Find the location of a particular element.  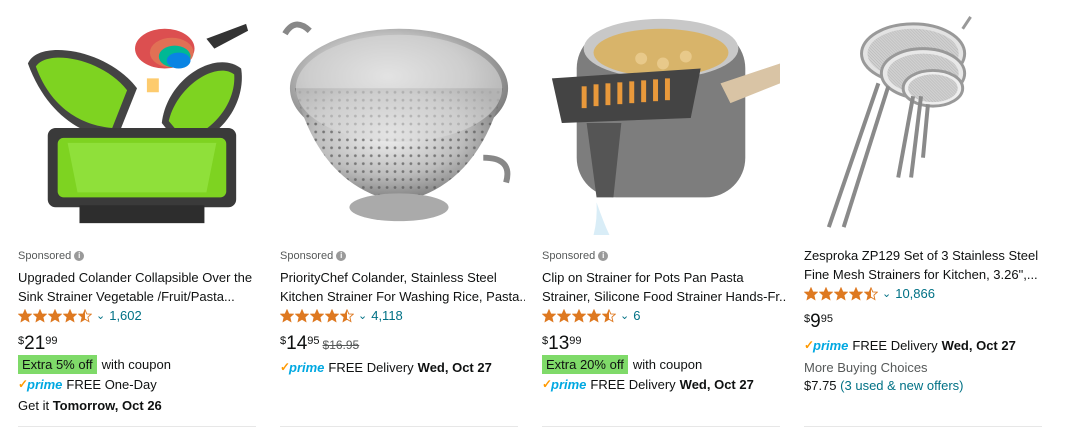

price-whole: 13 is located at coordinates (559, 343).